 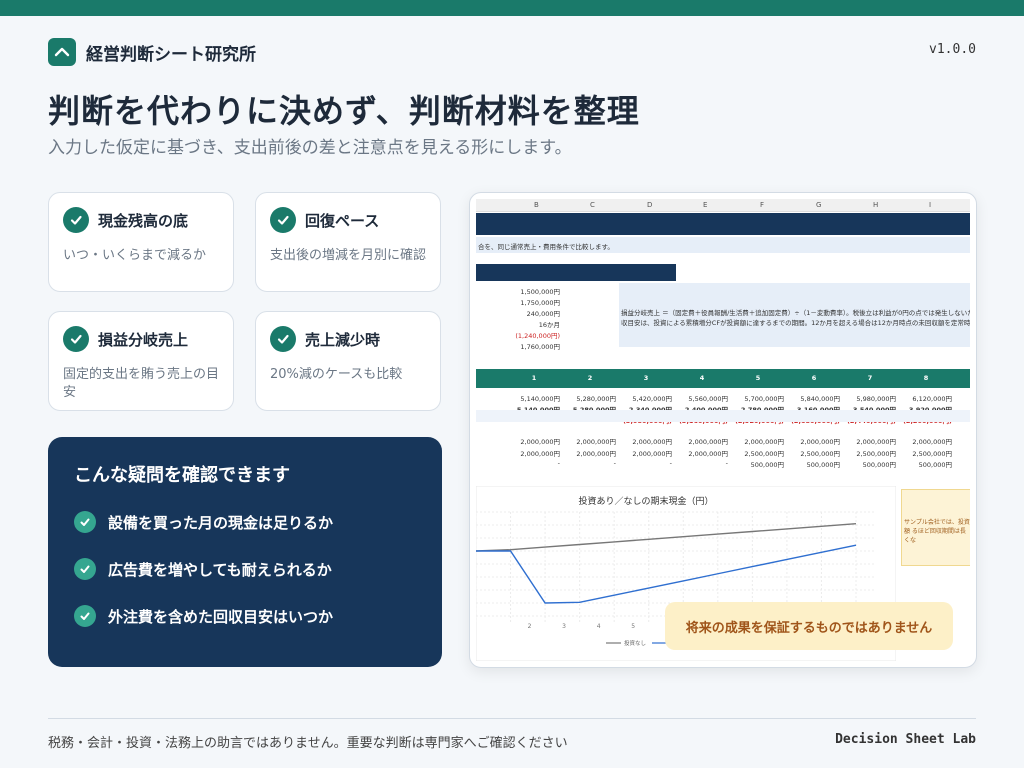 What do you see at coordinates (141, 242) in the screenshot?
I see `feature-card-cash-bottom: 現金残高の底 いつ・いくらまで減るか` at bounding box center [141, 242].